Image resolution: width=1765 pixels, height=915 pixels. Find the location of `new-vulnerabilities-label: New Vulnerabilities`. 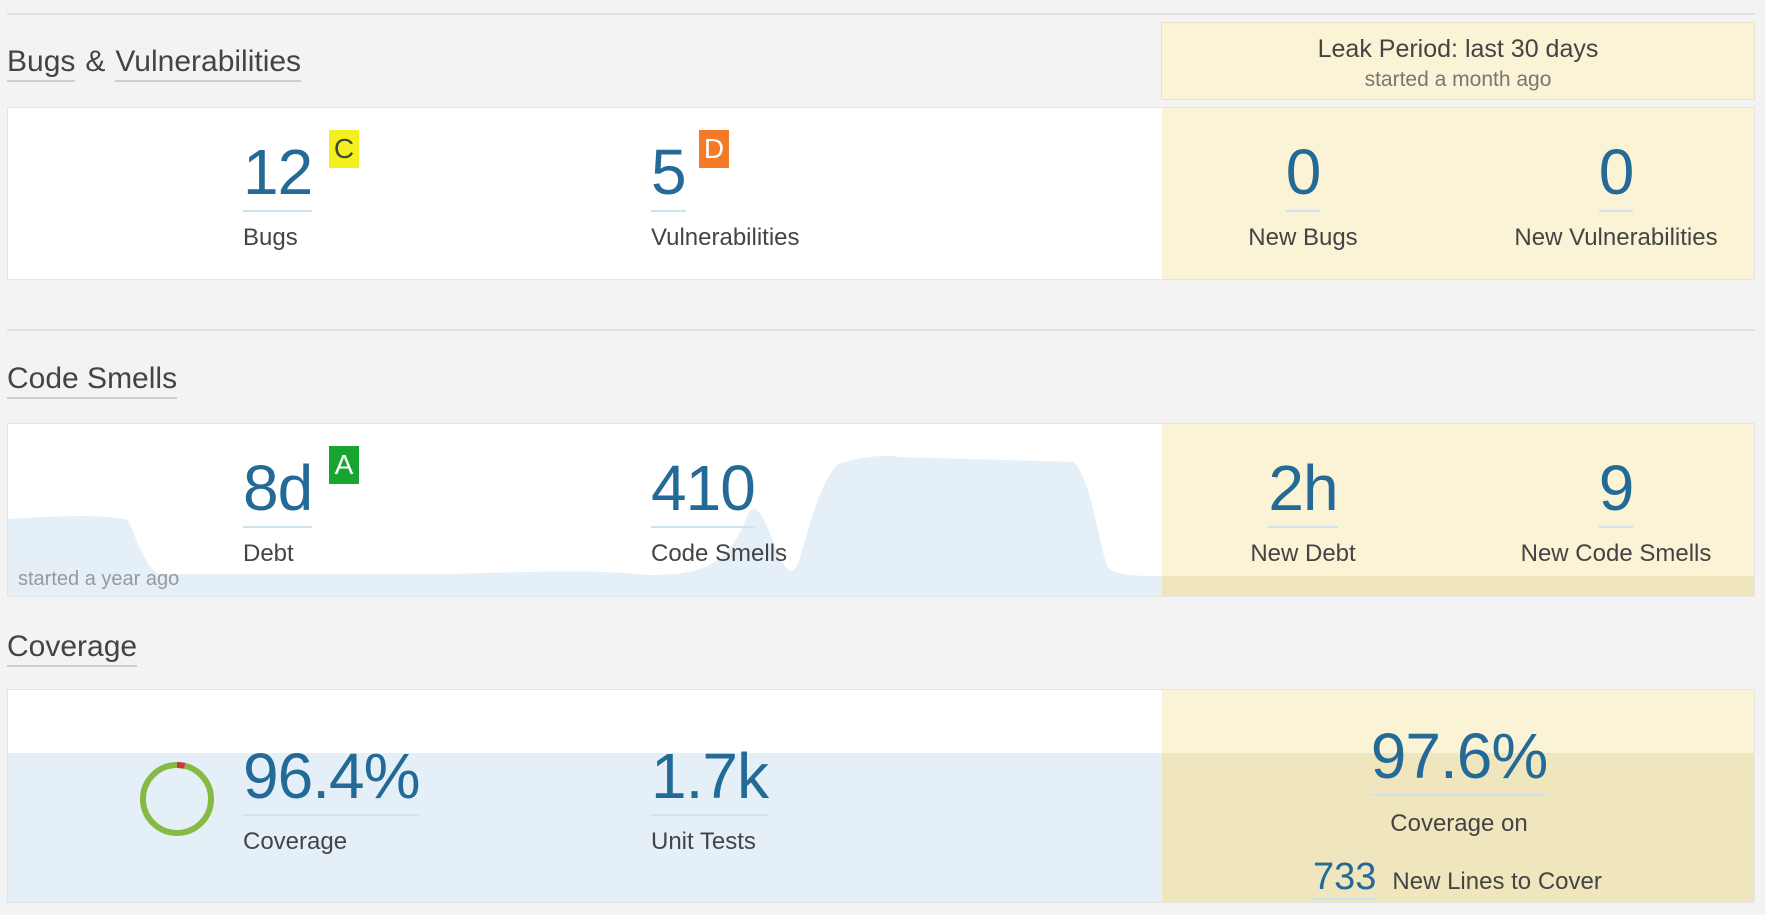

new-vulnerabilities-label: New Vulnerabilities is located at coordinates (1616, 237).